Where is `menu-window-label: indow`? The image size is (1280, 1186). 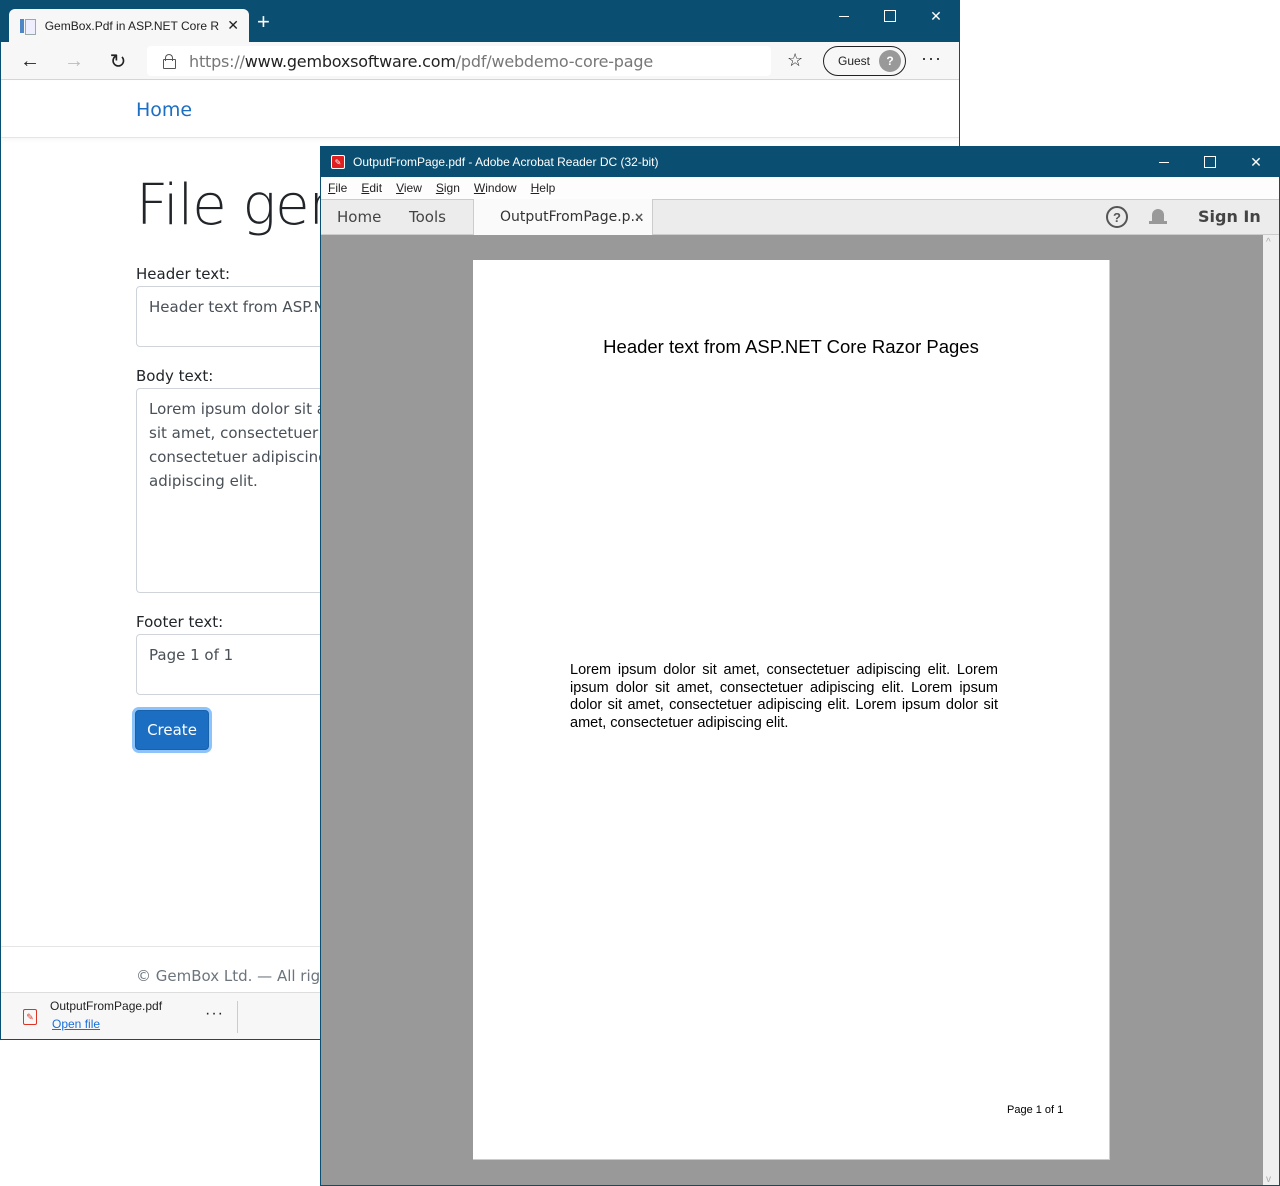
menu-window-label: indow is located at coordinates (501, 188).